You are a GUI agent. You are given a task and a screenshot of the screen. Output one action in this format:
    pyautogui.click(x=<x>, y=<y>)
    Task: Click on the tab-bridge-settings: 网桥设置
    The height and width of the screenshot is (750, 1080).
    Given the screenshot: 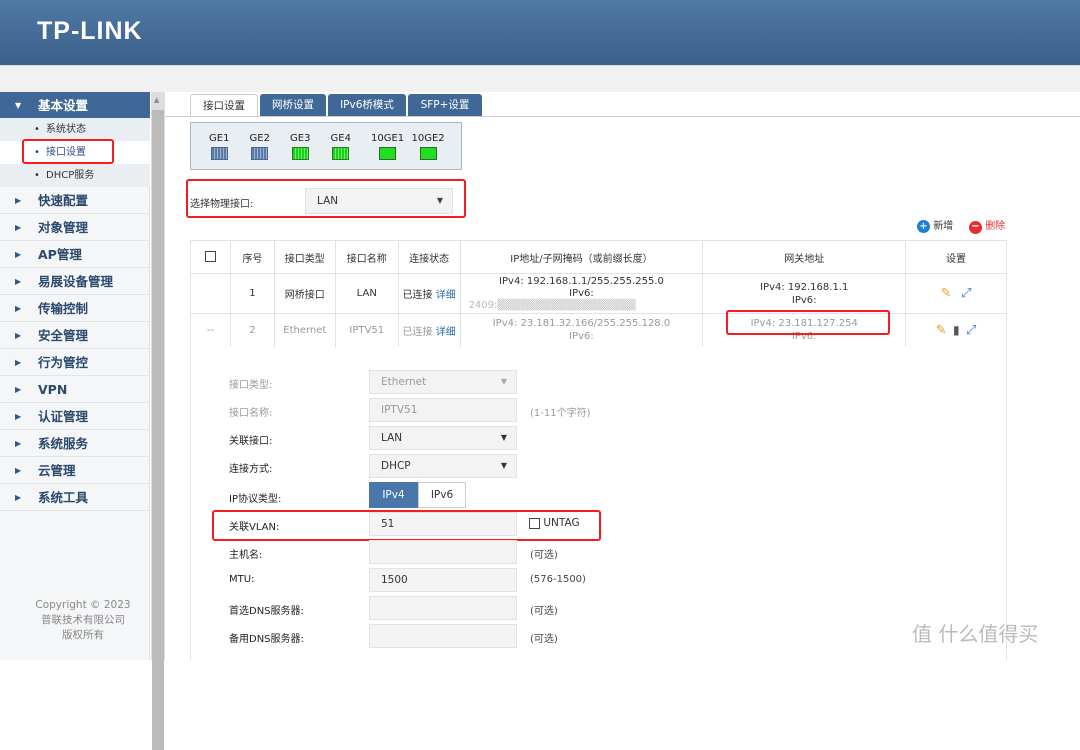 What is the action you would take?
    pyautogui.click(x=293, y=105)
    